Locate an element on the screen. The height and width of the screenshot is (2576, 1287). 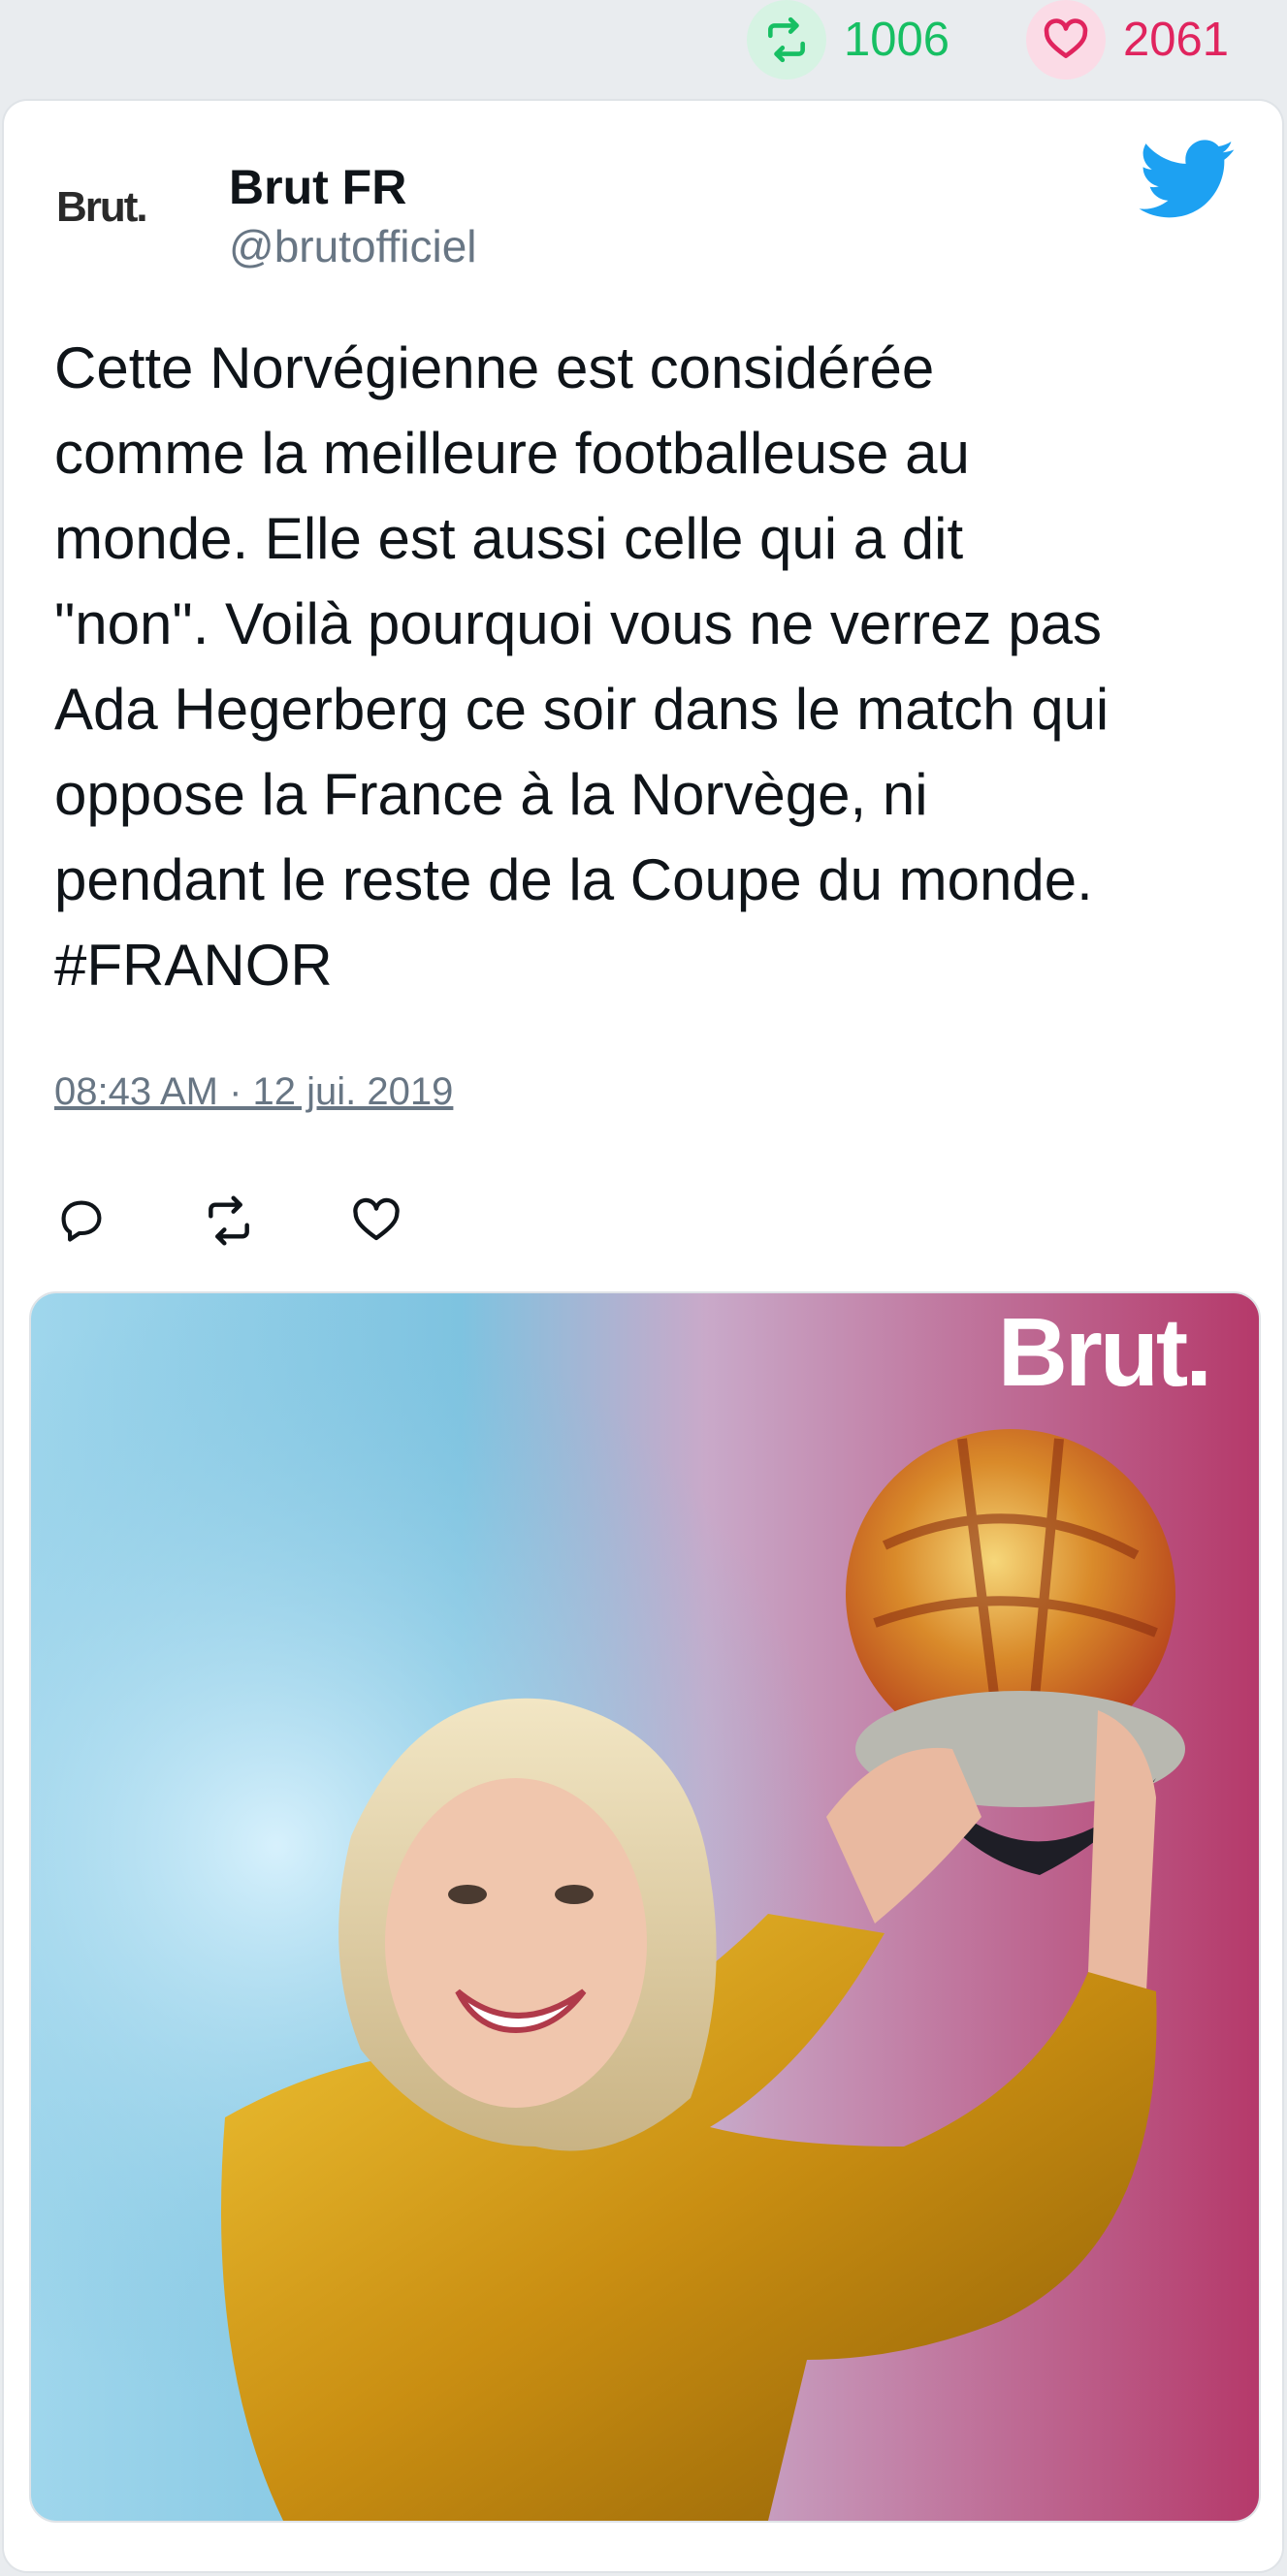
heart-icon is located at coordinates (1066, 40).